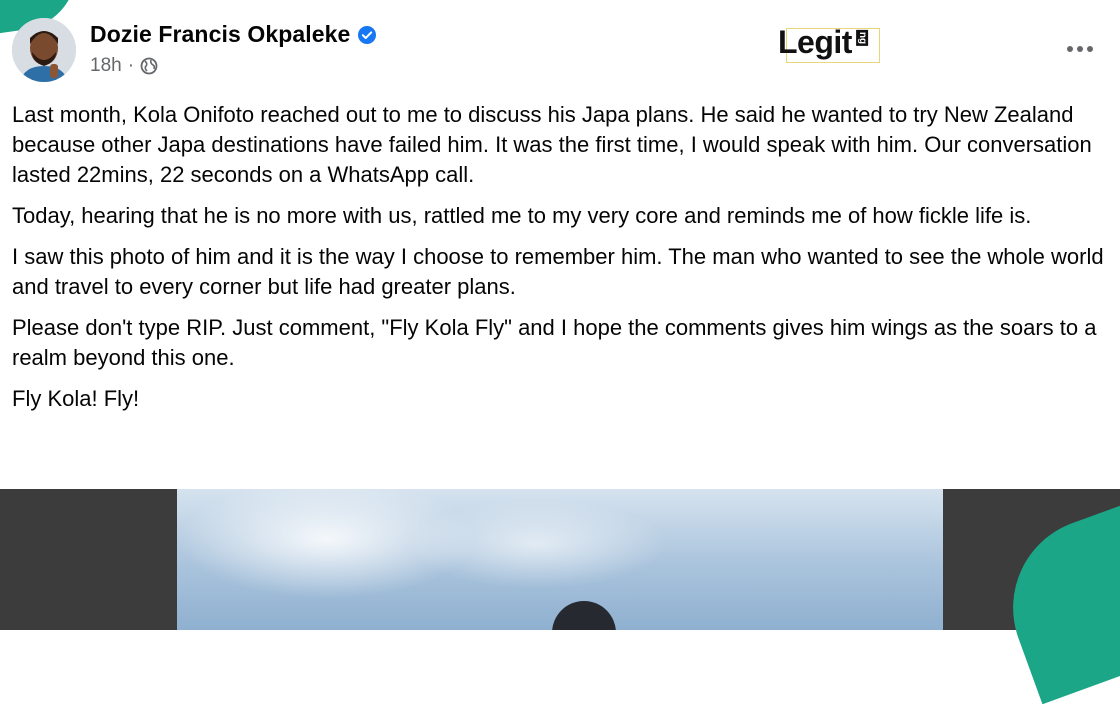 This screenshot has width=1120, height=704. Describe the element at coordinates (76, 398) in the screenshot. I see `post-paragraph: Fly Kola! Fly!` at that location.